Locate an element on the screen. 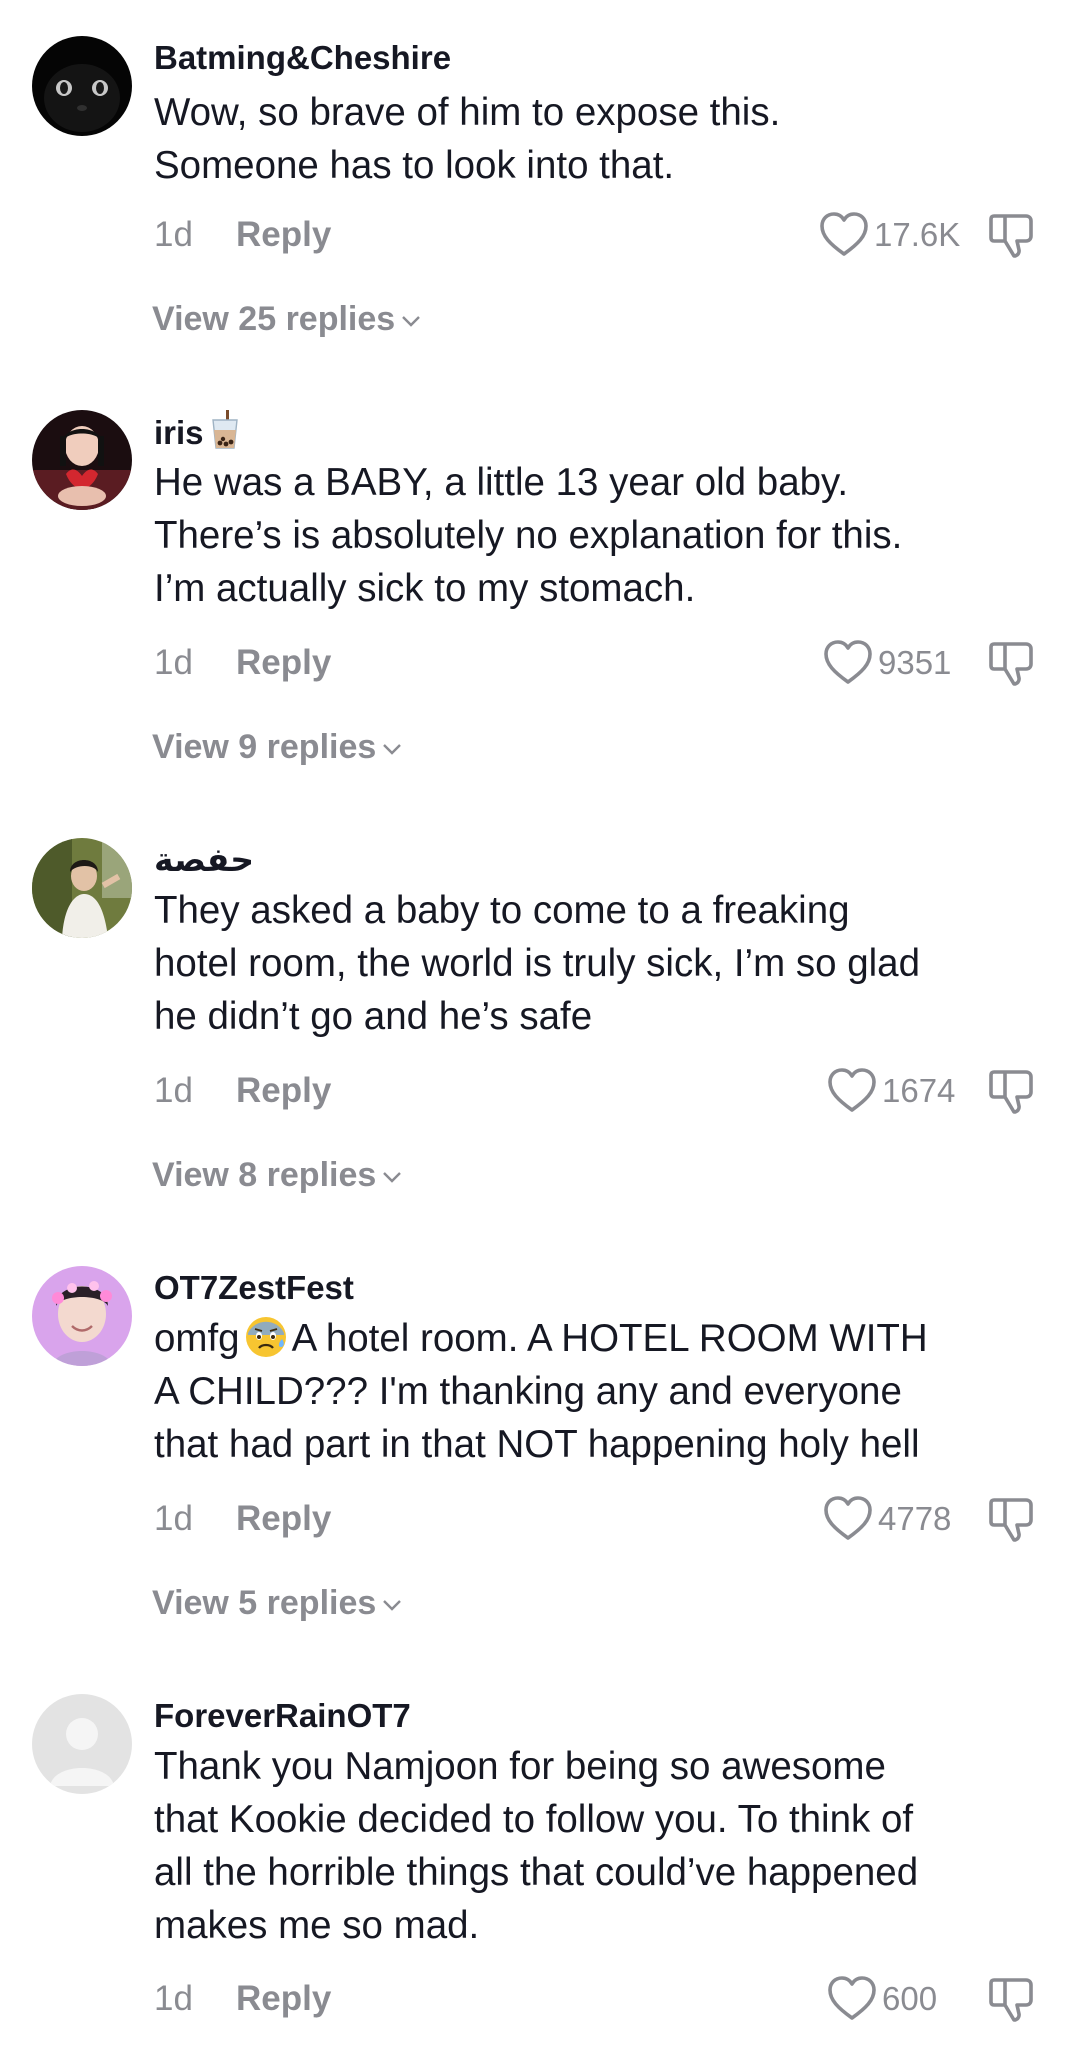 Image resolution: width=1072 pixels, height=2048 pixels. username: OT7ZestFest is located at coordinates (254, 1288).